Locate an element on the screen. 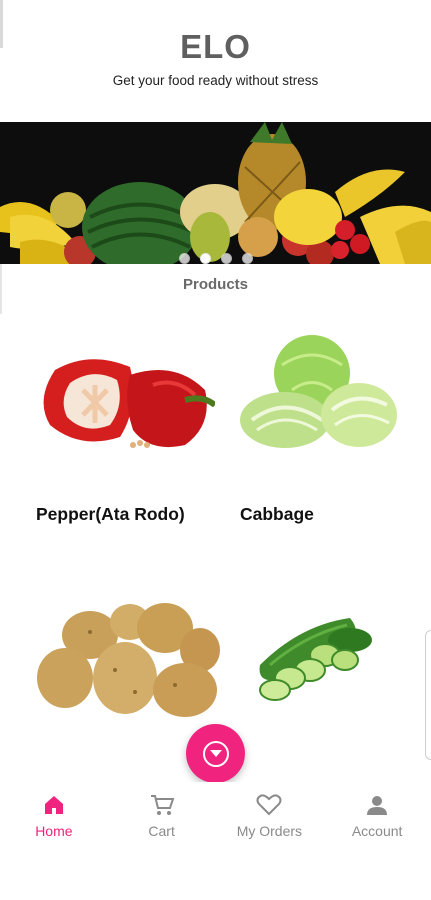 The image size is (431, 900). nav-my-orders: My Orders is located at coordinates (270, 817).